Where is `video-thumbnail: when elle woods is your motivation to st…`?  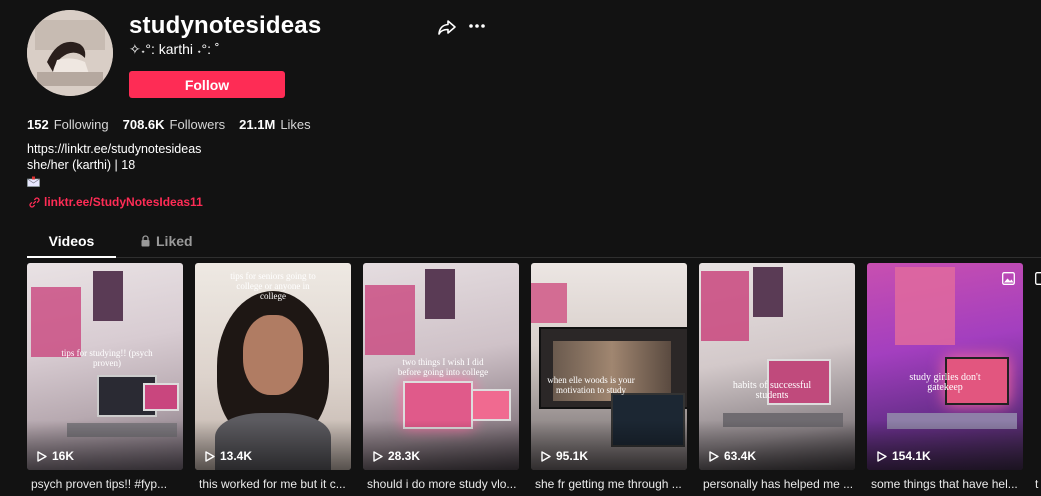
video-thumbnail: when elle woods is your motivation to st… is located at coordinates (609, 366).